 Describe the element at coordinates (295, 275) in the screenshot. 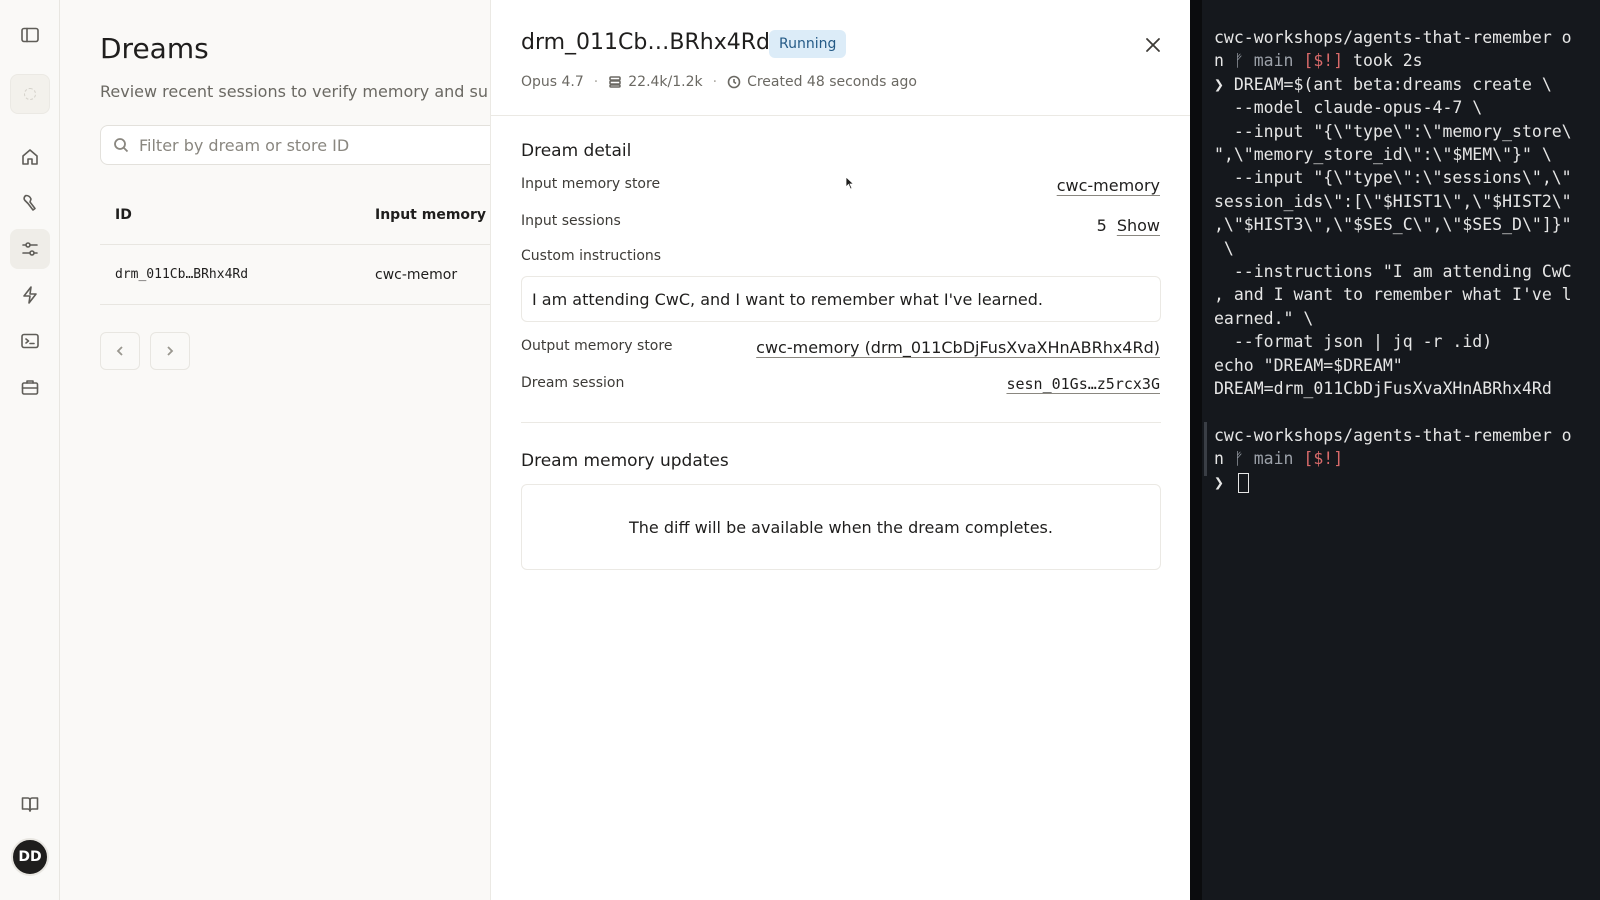

I see `table-row: drm_011Cb…BRhx4Rd cwc-memor` at that location.